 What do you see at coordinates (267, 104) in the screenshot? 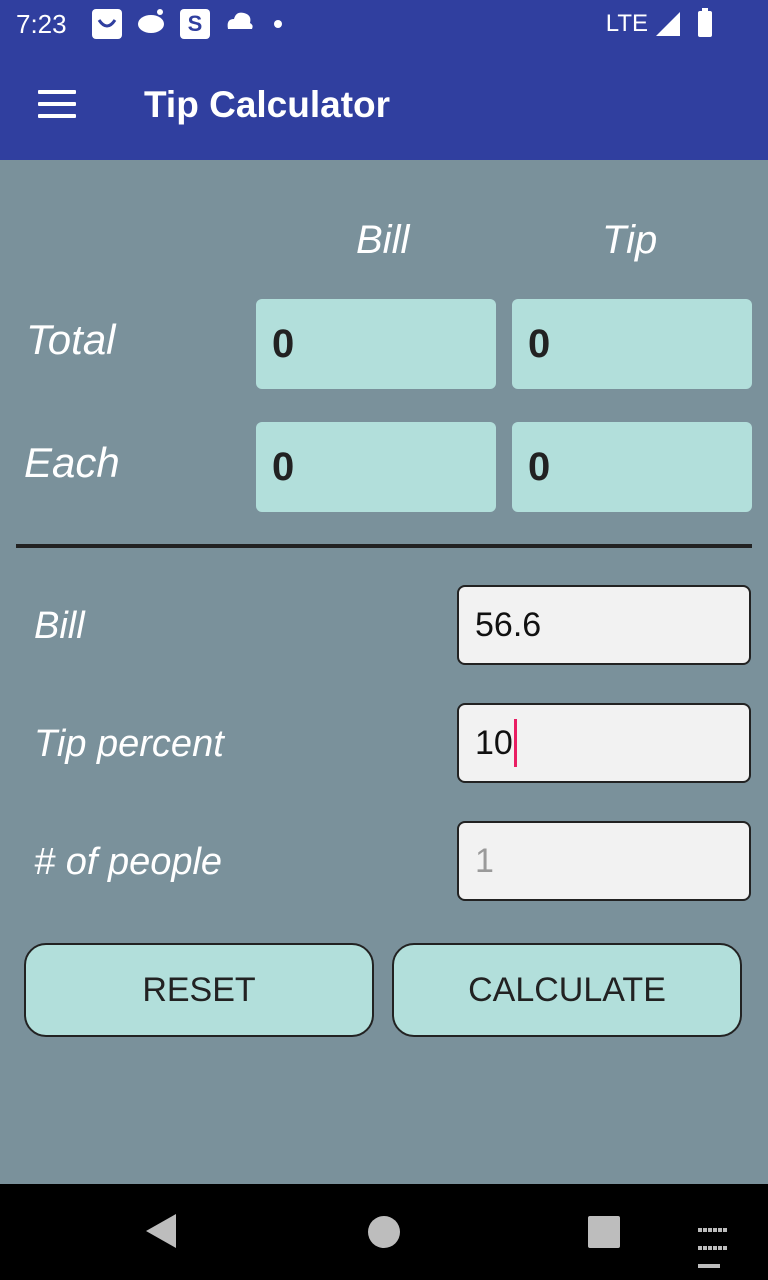
I see `page-title: Tip Calculator` at bounding box center [267, 104].